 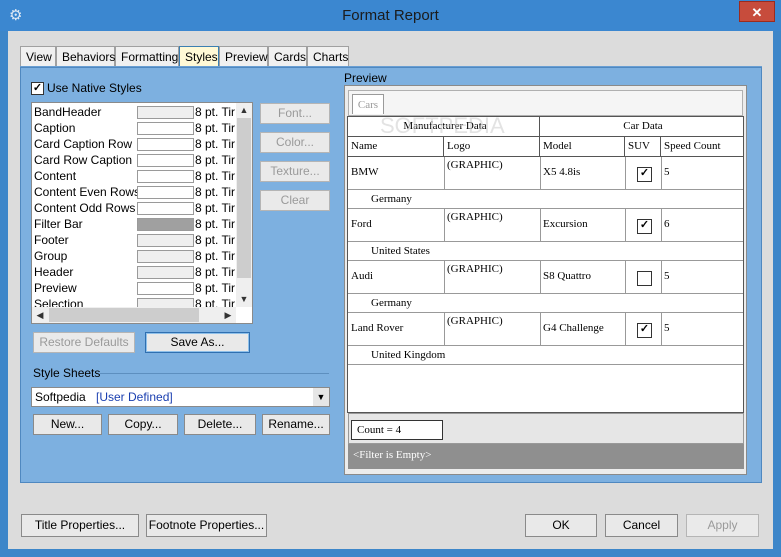 What do you see at coordinates (573, 328) in the screenshot?
I see `cell-model: G4 Challenge` at bounding box center [573, 328].